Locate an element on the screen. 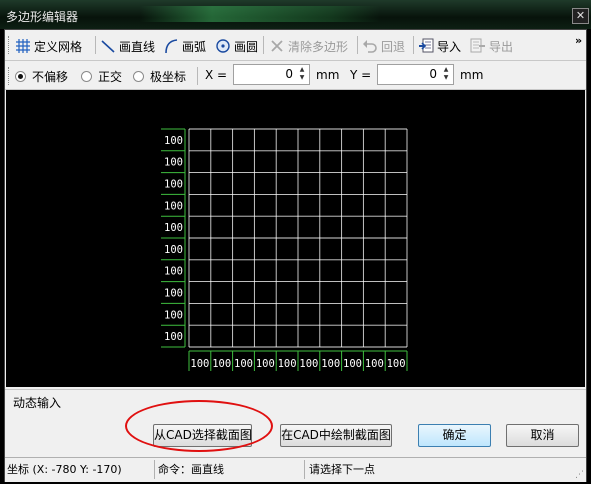 The height and width of the screenshot is (484, 591). status-command: 命令：画直线 is located at coordinates (191, 469).